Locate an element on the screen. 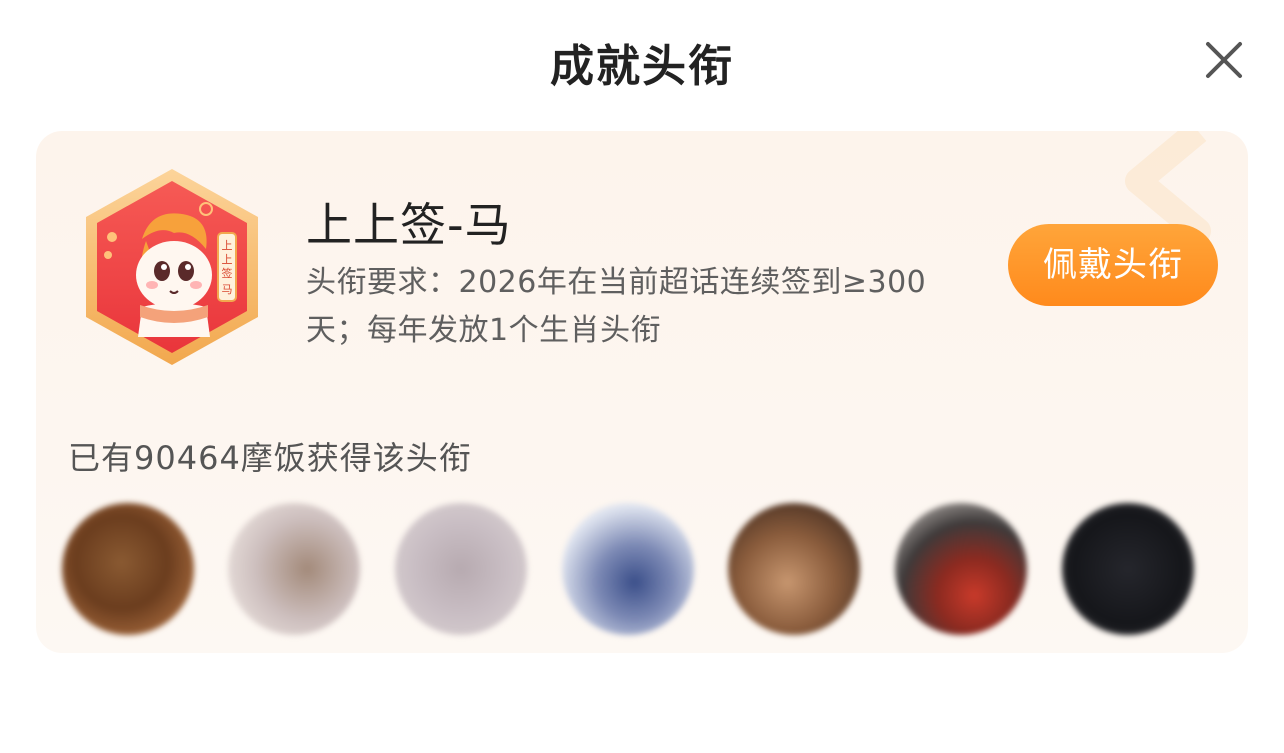  close-icon is located at coordinates (1224, 60).